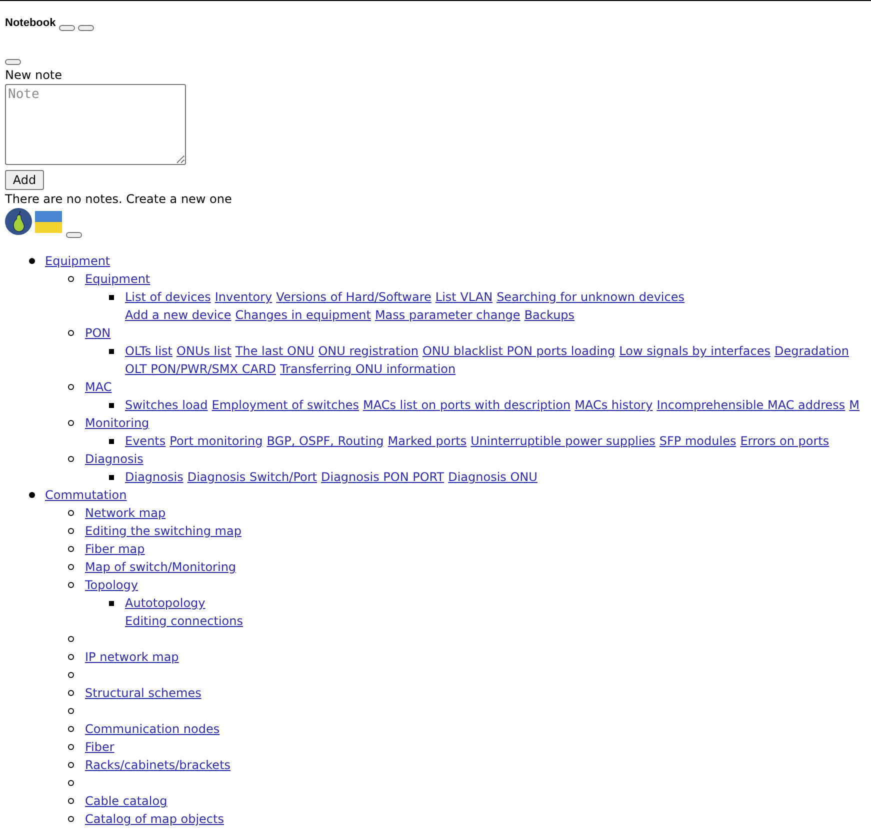  What do you see at coordinates (152, 729) in the screenshot?
I see `subsection-link: Communication nodes` at bounding box center [152, 729].